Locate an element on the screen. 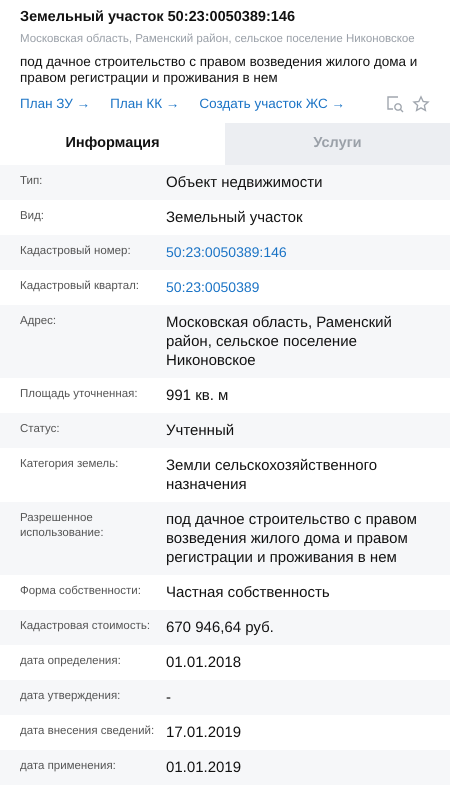 This screenshot has height=785, width=450. nav-link: План ЗУ → is located at coordinates (55, 104).